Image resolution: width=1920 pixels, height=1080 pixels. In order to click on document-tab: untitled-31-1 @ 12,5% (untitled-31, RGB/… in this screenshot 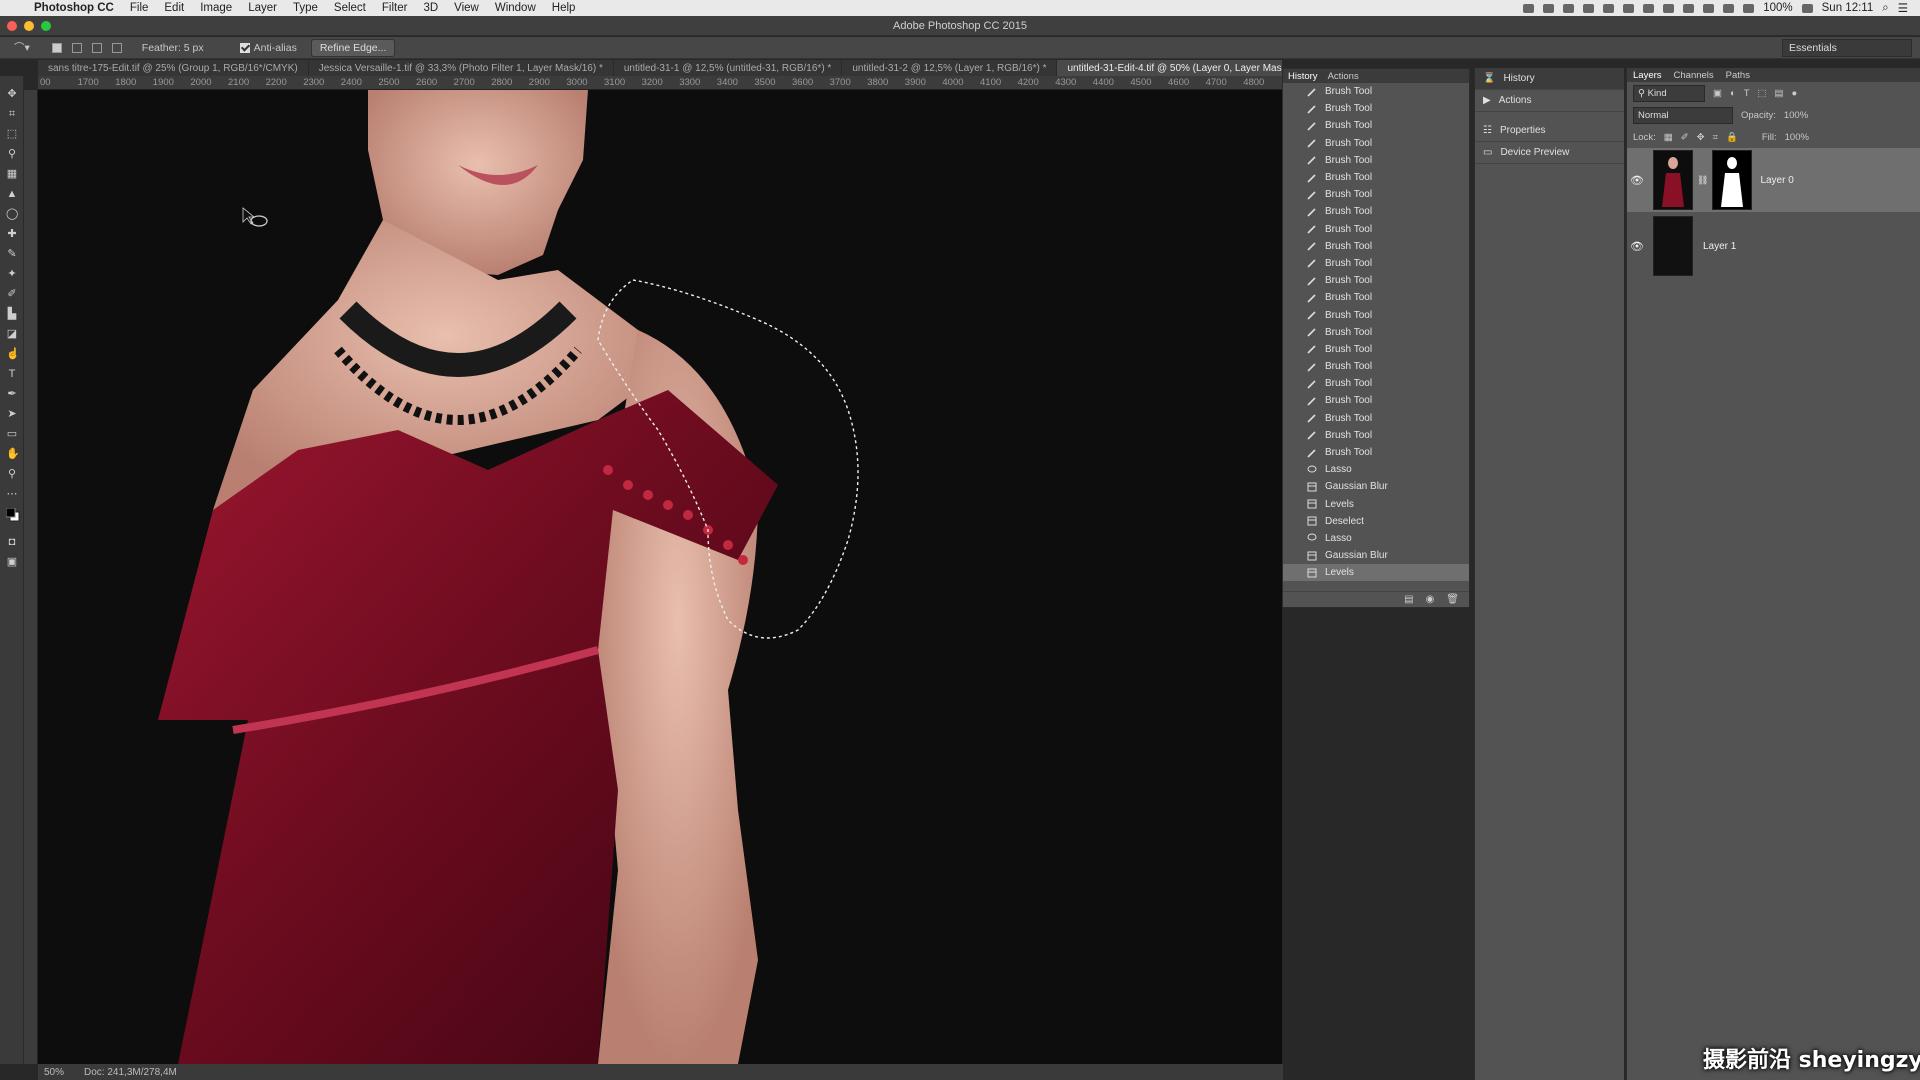, I will do `click(728, 68)`.